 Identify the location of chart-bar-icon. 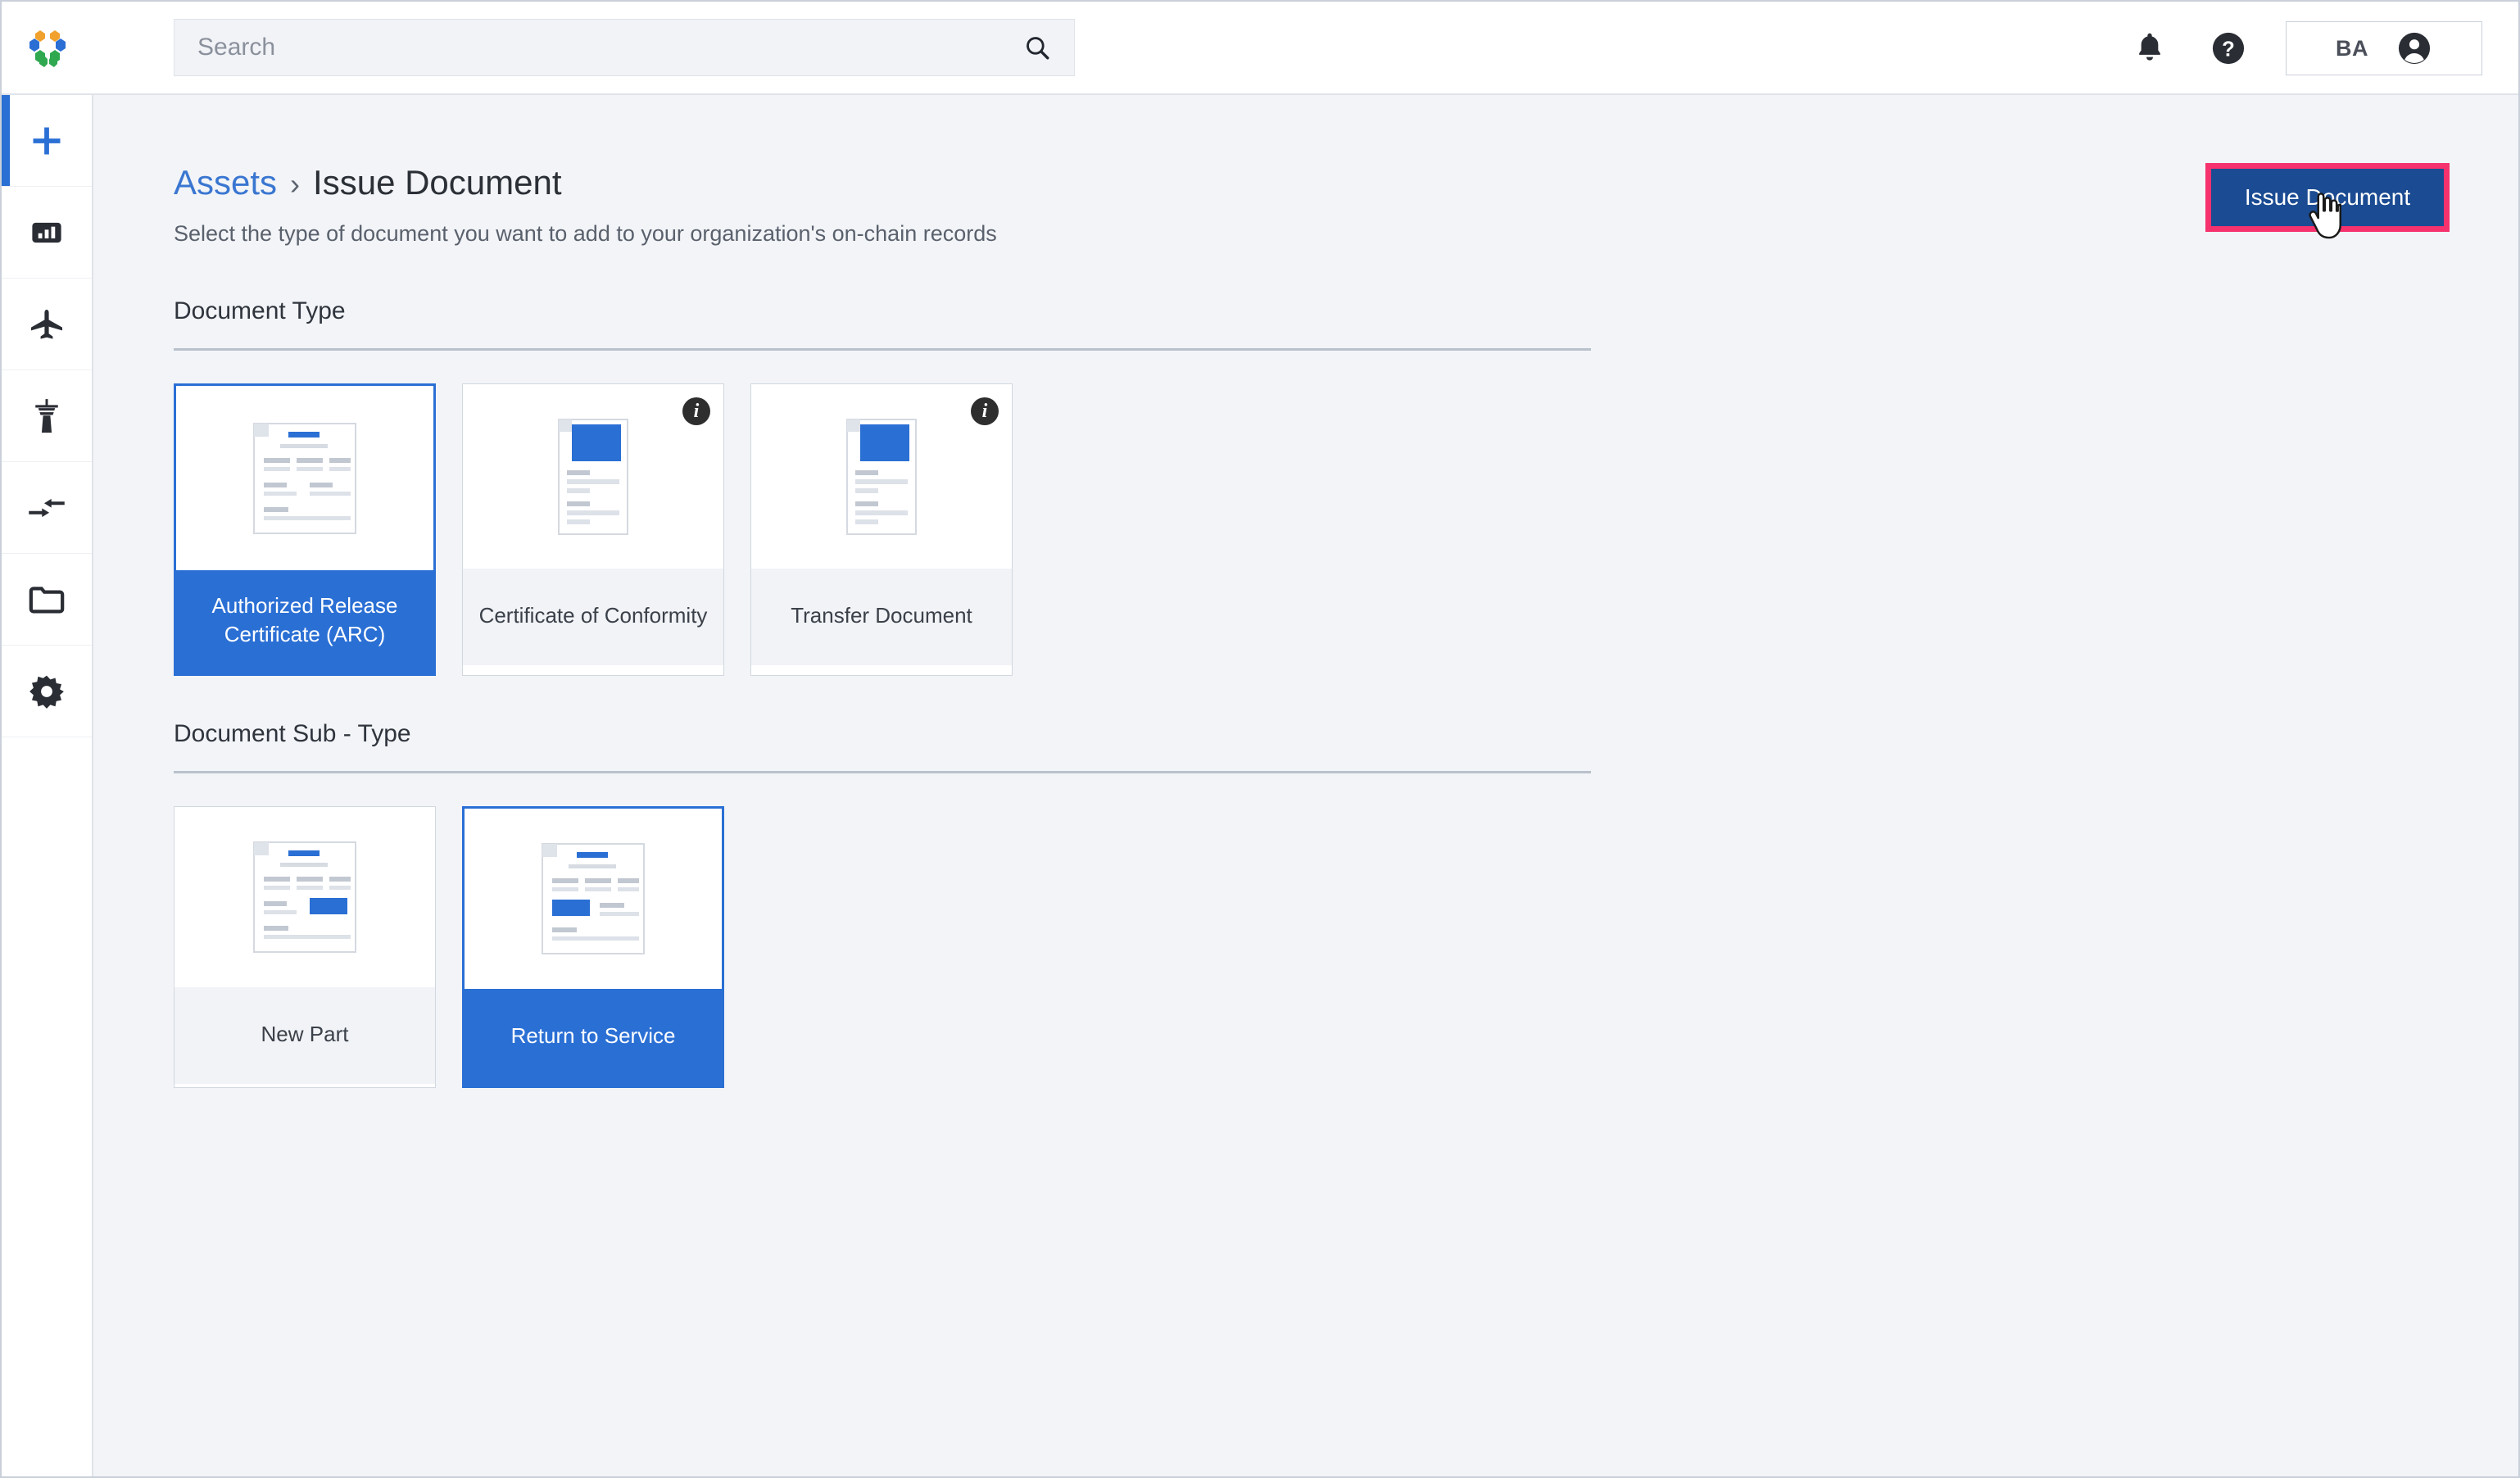
(46, 232).